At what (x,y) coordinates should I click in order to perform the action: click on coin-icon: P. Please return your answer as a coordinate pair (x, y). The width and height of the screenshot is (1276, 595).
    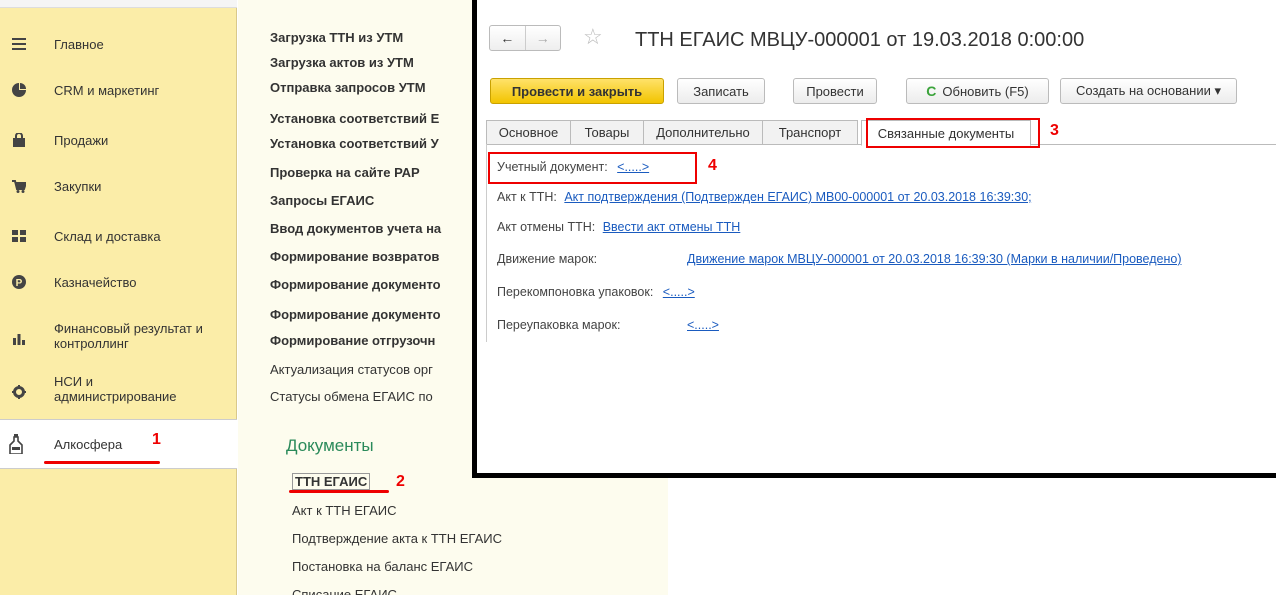
    Looking at the image, I should click on (19, 282).